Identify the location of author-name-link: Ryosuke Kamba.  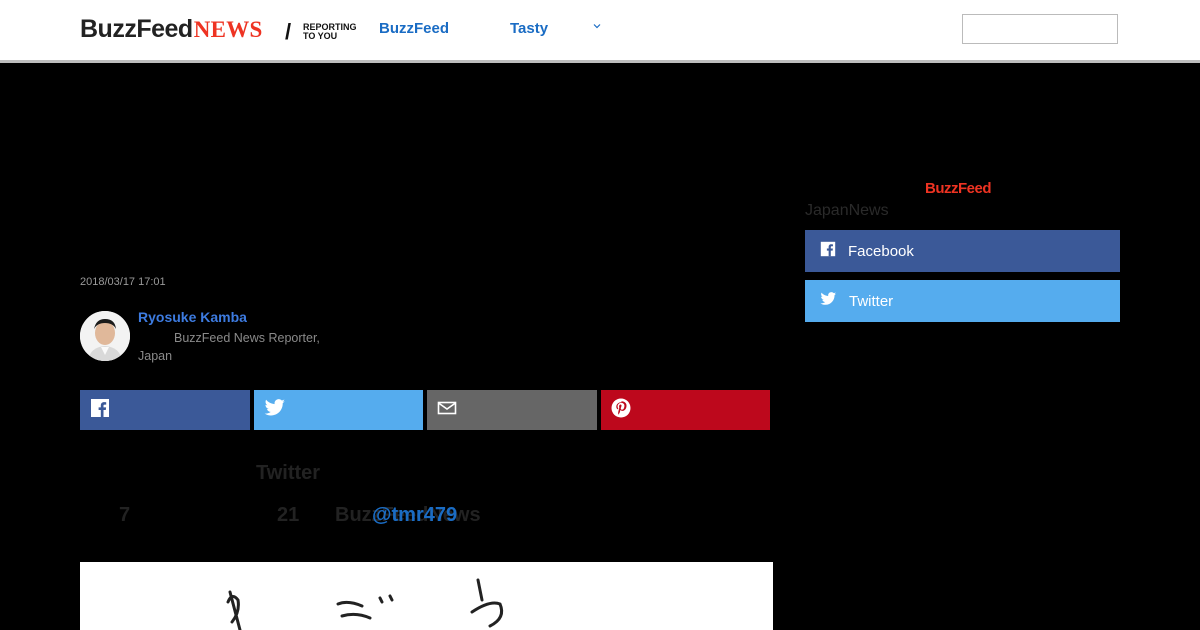
(192, 317).